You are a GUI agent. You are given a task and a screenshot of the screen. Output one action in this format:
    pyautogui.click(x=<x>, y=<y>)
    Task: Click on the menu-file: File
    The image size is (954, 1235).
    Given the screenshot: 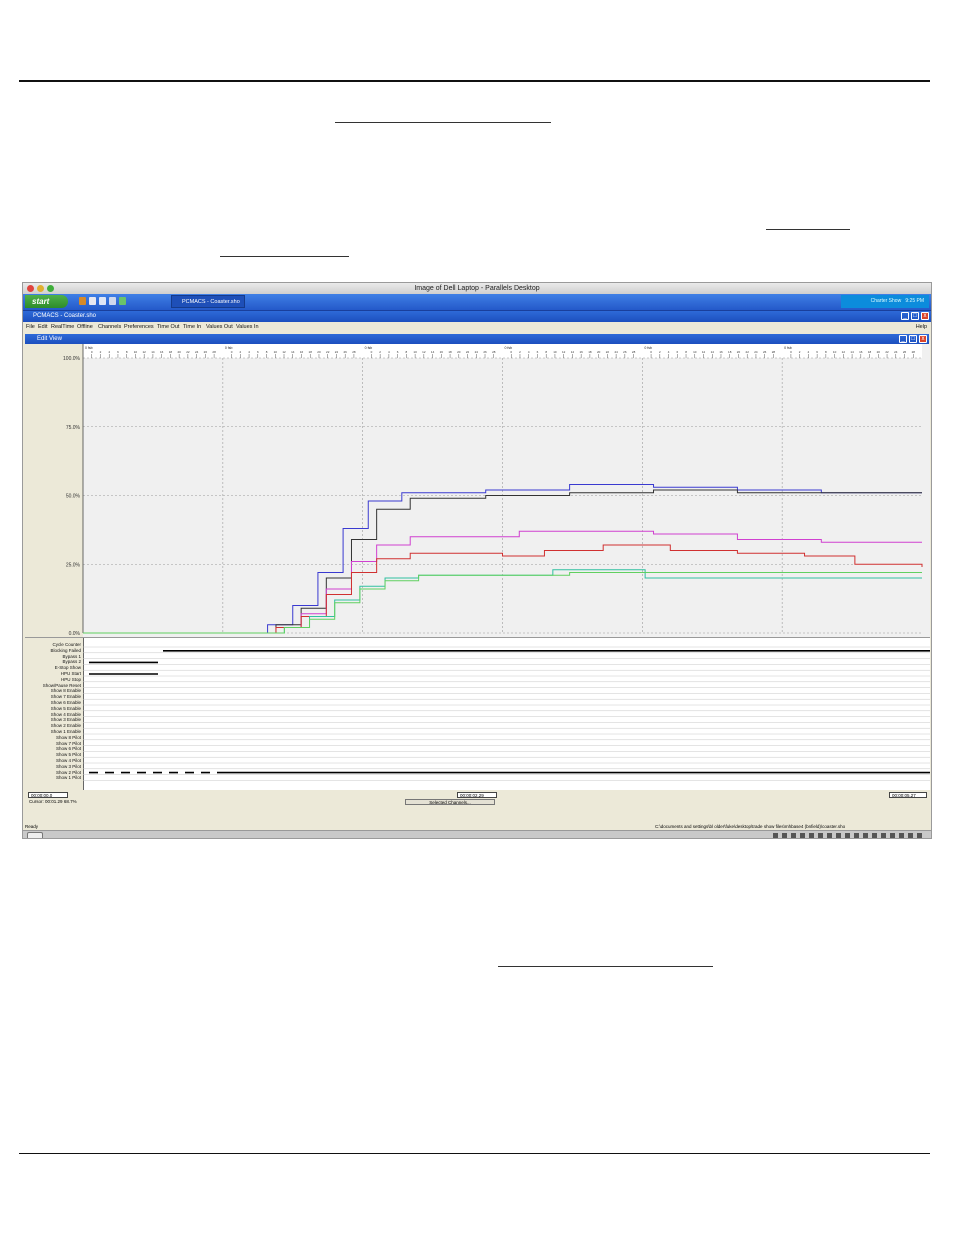 What is the action you would take?
    pyautogui.click(x=30, y=327)
    